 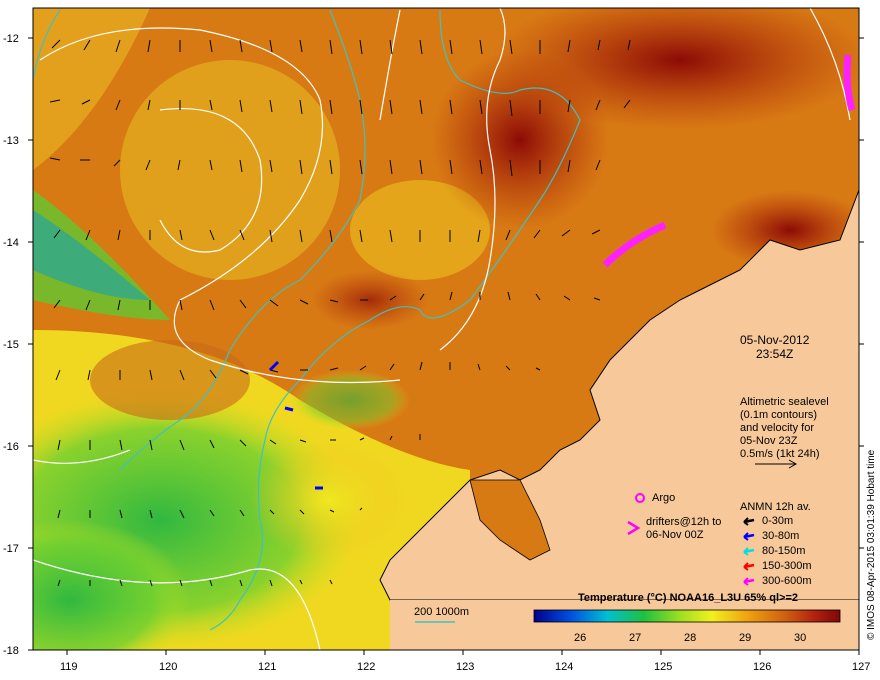 What do you see at coordinates (784, 402) in the screenshot?
I see `sealevel-note-line: Altimetric sealevel` at bounding box center [784, 402].